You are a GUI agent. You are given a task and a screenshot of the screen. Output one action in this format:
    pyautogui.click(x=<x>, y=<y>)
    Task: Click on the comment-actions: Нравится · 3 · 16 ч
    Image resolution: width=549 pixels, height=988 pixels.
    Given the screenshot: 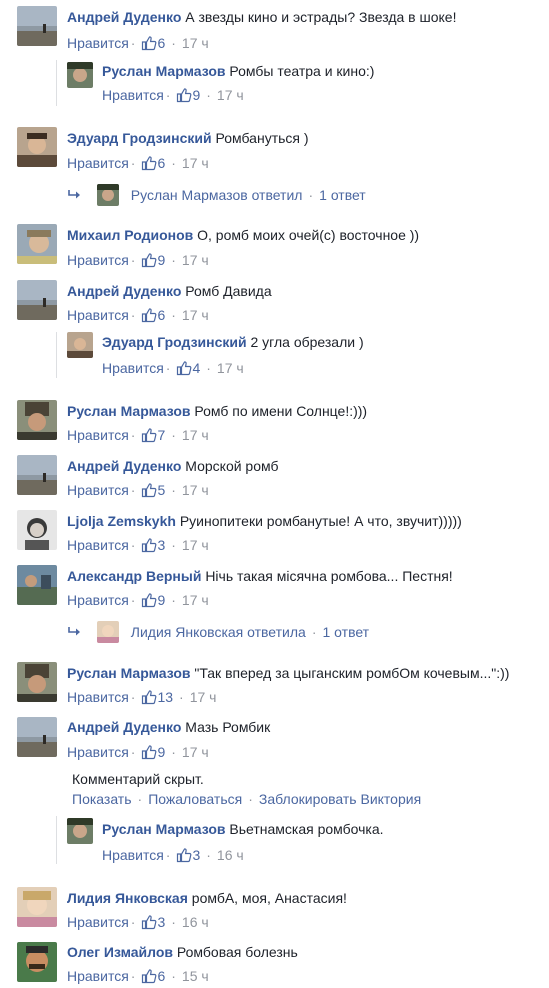 What is the action you would take?
    pyautogui.click(x=173, y=855)
    